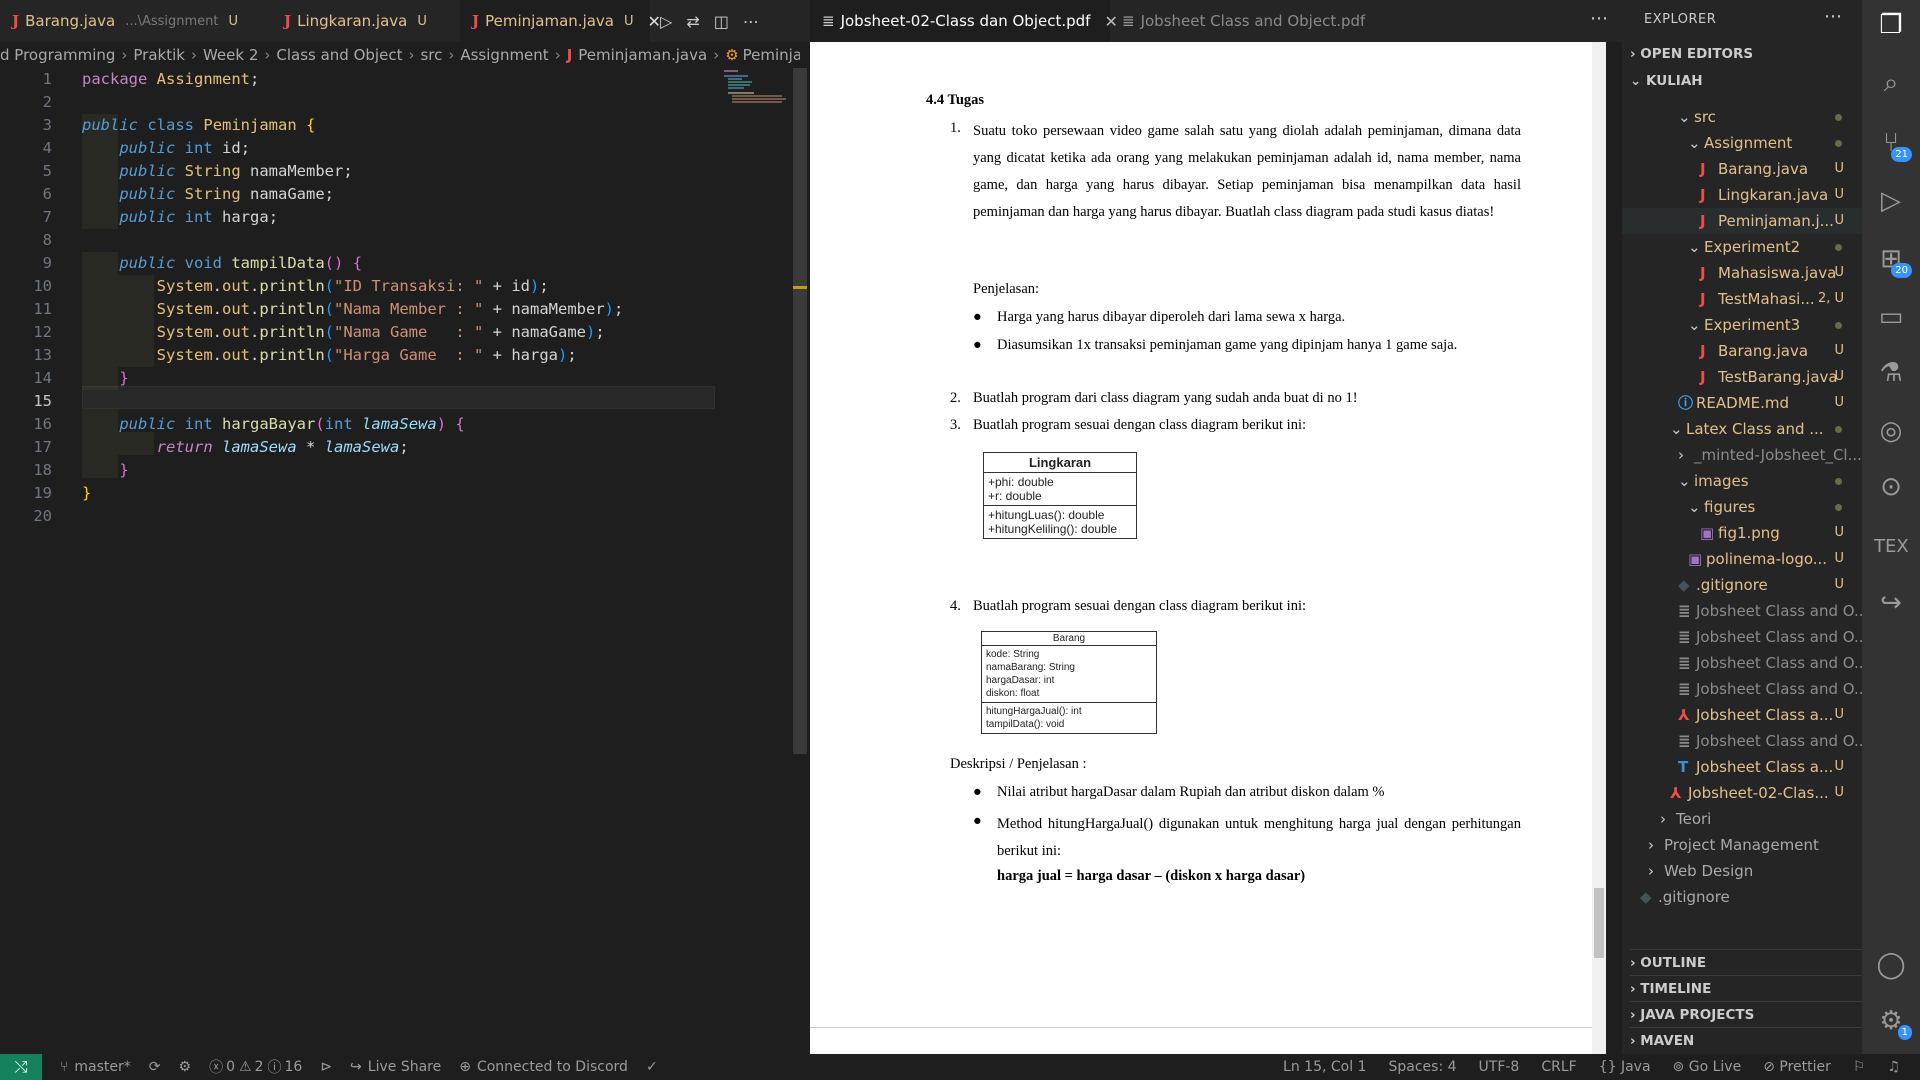 This screenshot has width=1920, height=1080. I want to click on settings-gear-icon: ⚙ 1, so click(1893, 1022).